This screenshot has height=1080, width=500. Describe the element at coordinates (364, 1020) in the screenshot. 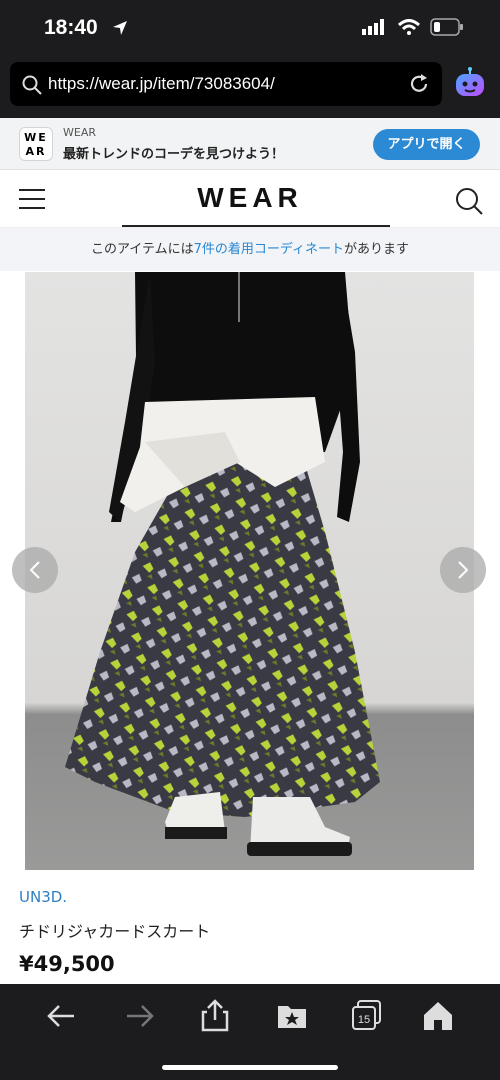

I see `tab-count: 15` at that location.